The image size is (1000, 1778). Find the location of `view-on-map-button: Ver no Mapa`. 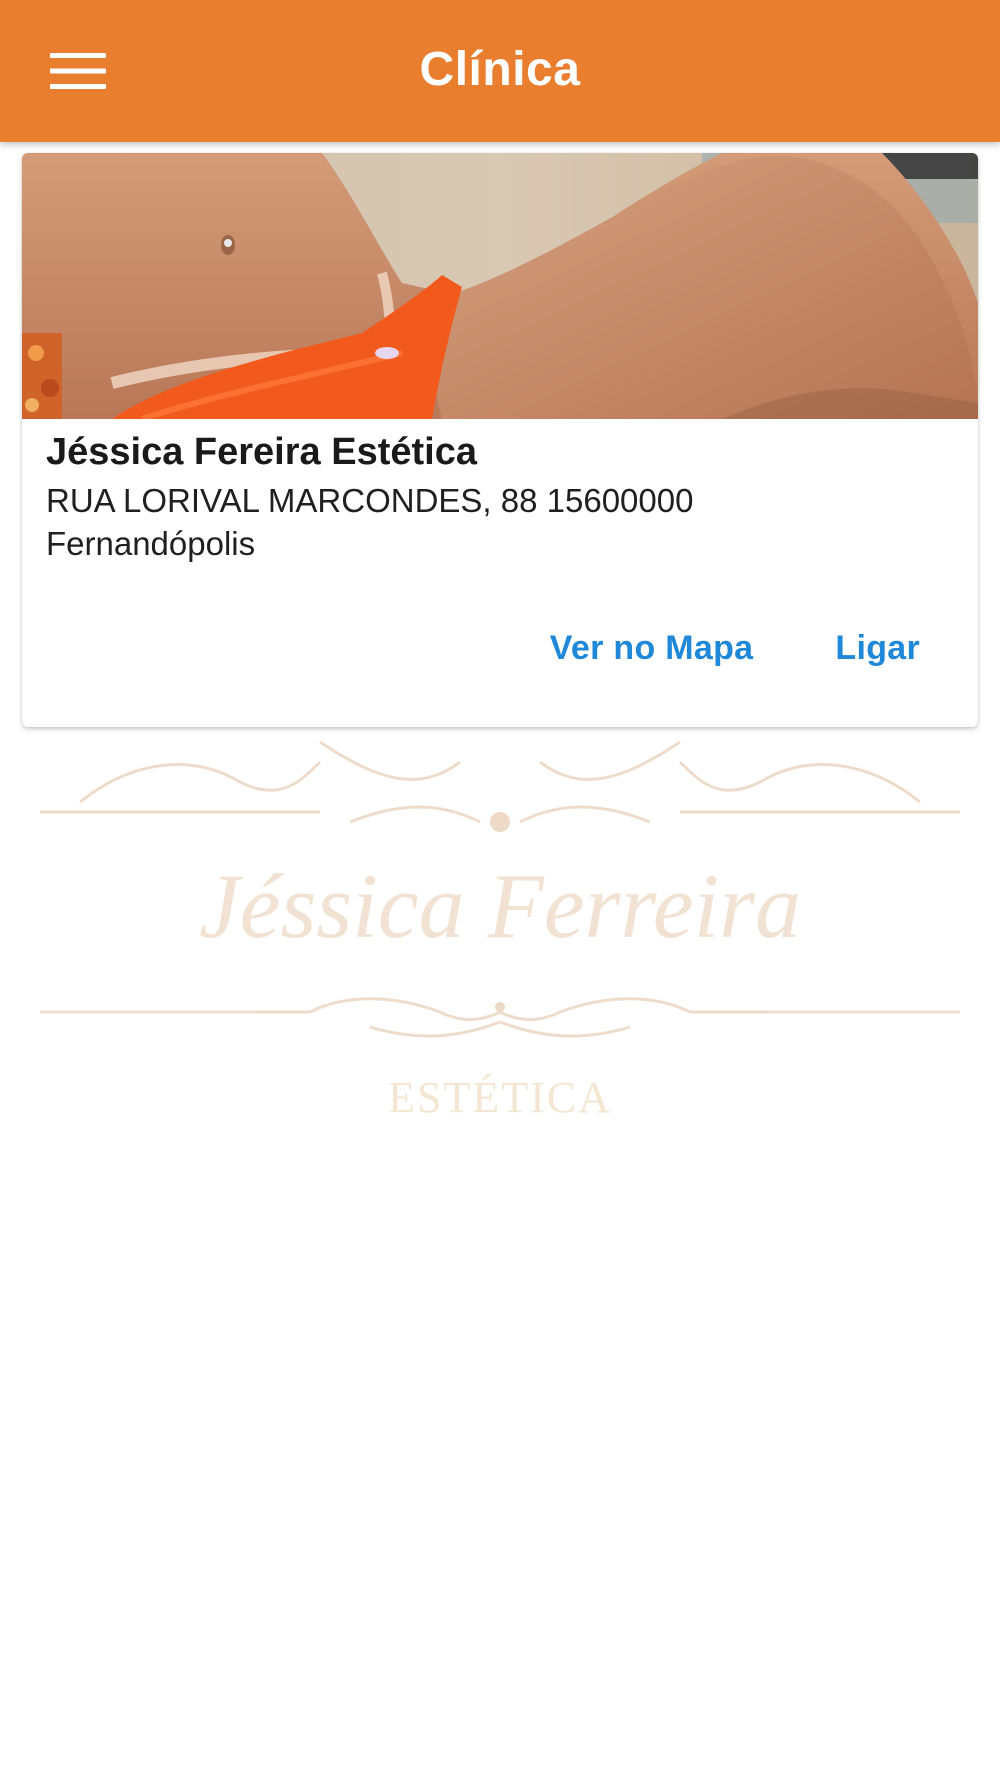

view-on-map-button: Ver no Mapa is located at coordinates (652, 648).